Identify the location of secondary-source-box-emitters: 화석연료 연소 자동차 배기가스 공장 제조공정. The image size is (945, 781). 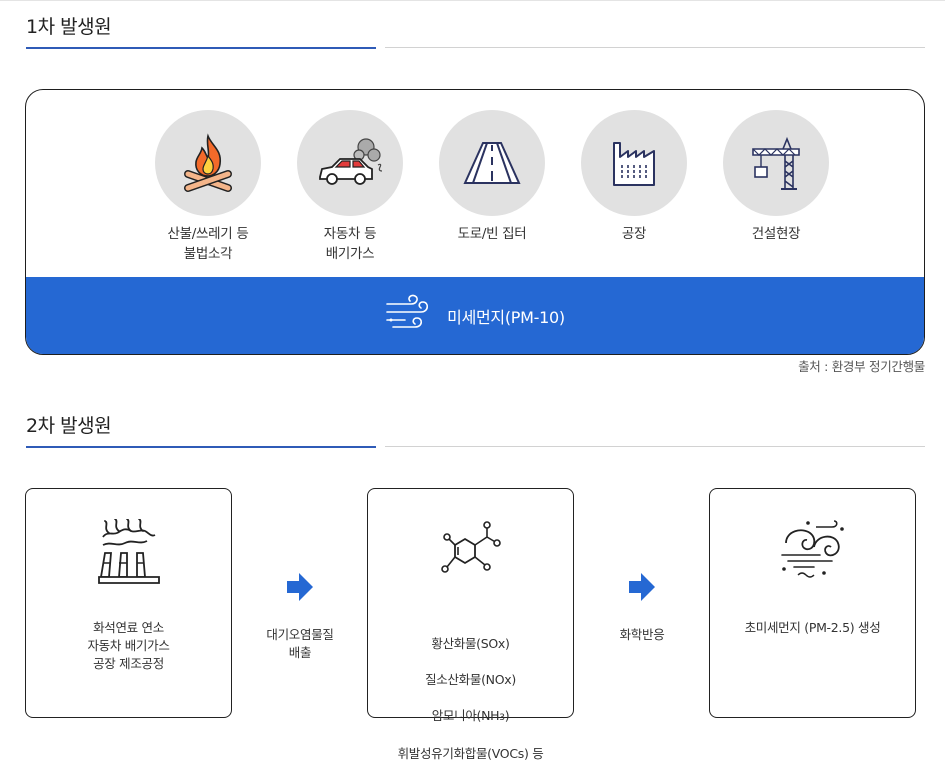
(128, 603).